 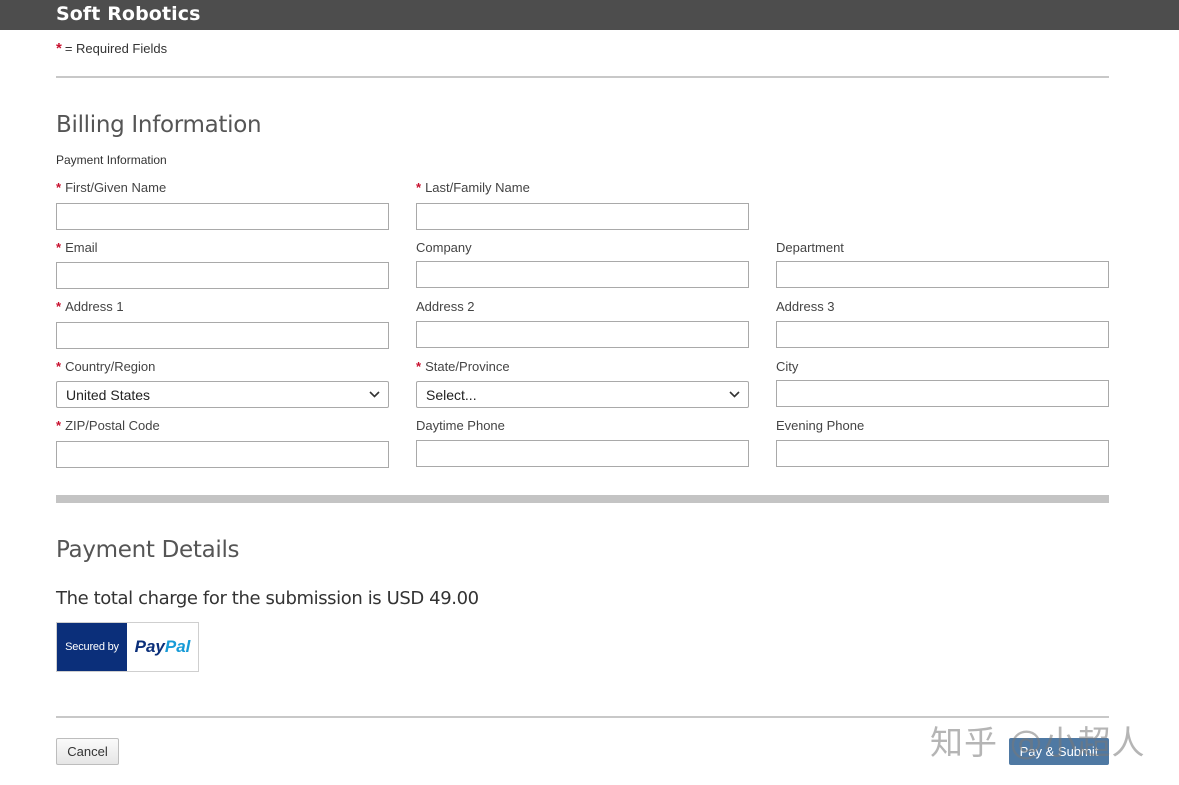 I want to click on address3-label: Address 3, so click(x=805, y=306).